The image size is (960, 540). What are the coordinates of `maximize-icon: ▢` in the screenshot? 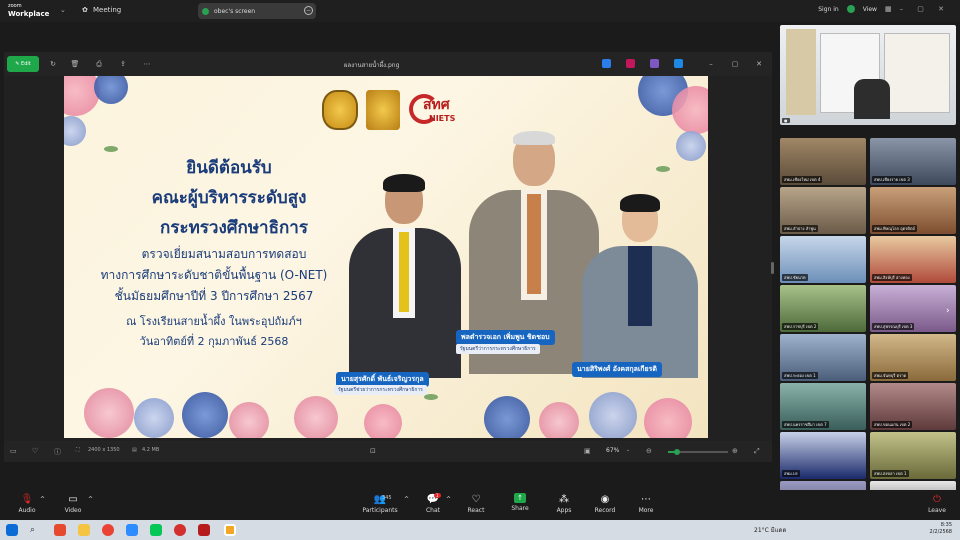 It's located at (735, 64).